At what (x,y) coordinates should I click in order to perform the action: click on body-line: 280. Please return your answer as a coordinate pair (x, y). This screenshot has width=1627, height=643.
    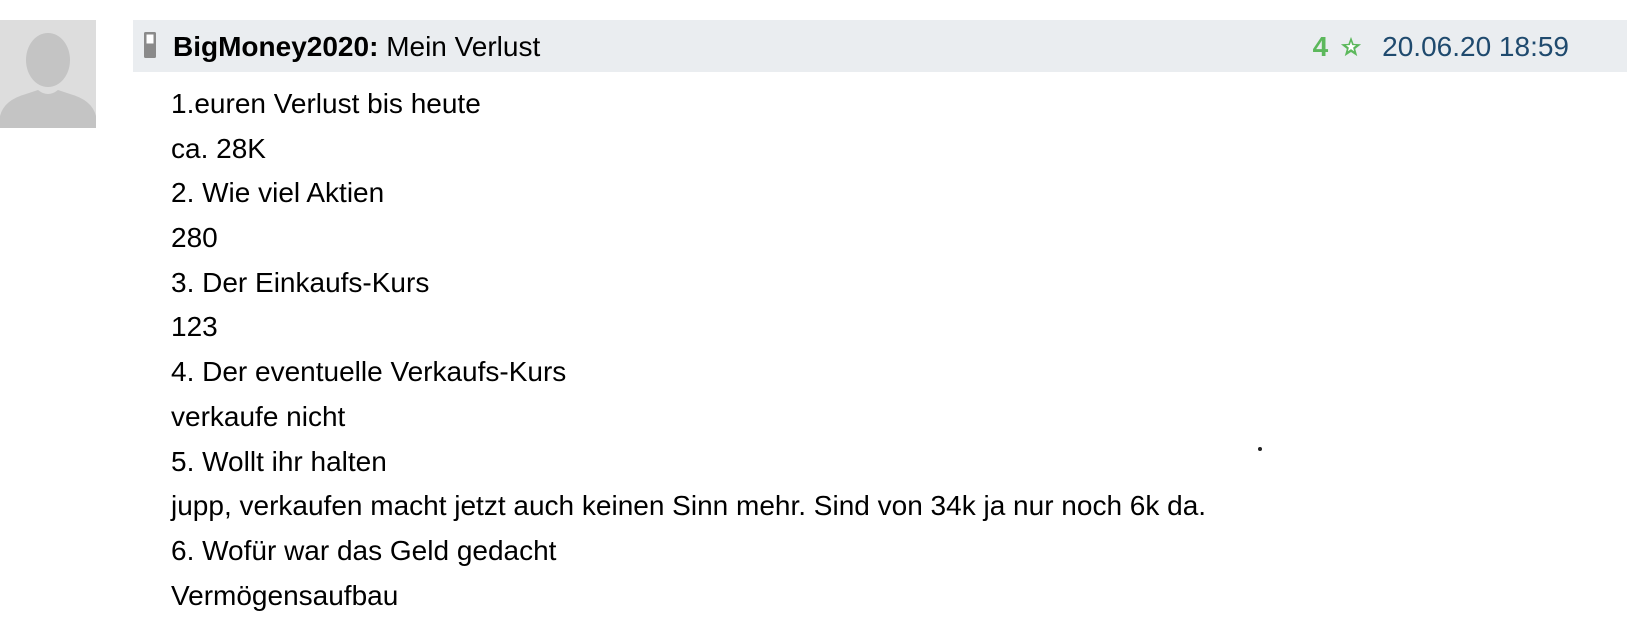
    Looking at the image, I should click on (194, 238).